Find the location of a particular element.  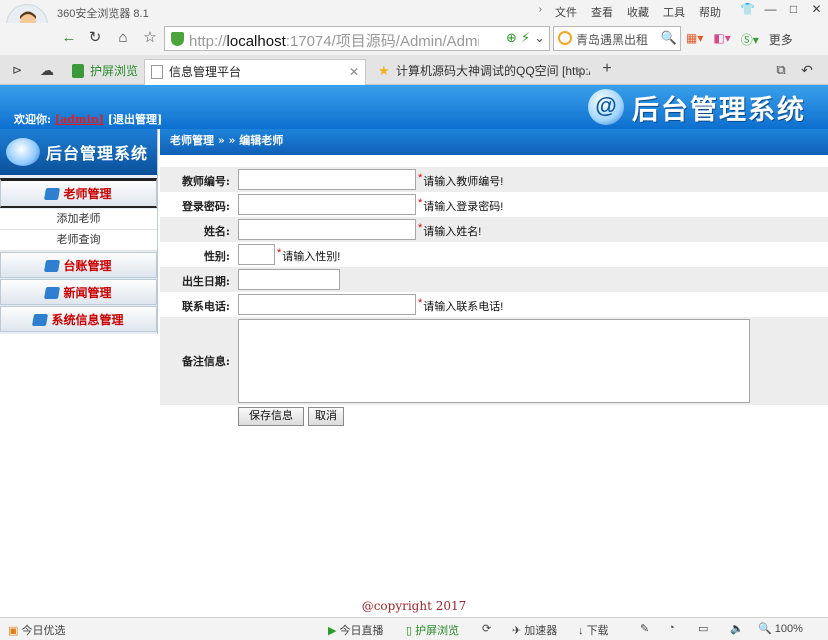

edit-status-icon: ✎ is located at coordinates (644, 628).